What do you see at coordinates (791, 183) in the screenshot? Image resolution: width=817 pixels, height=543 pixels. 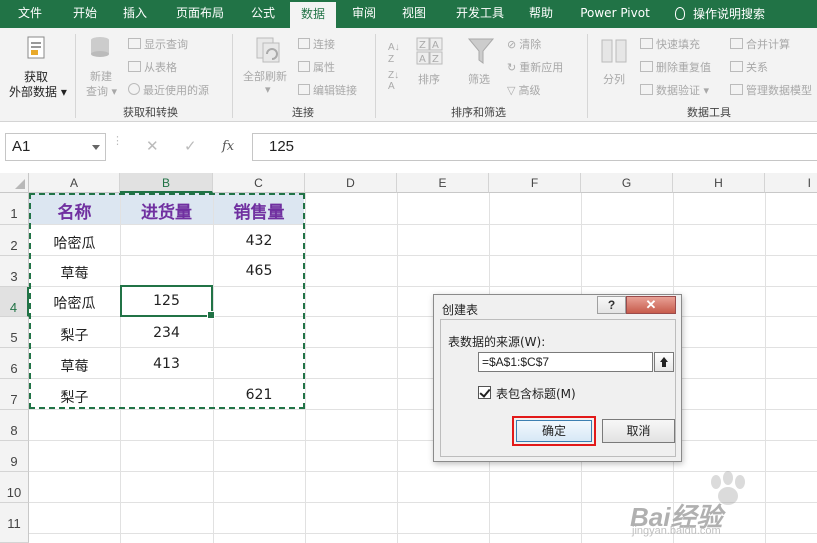 I see `column-header-i: I` at bounding box center [791, 183].